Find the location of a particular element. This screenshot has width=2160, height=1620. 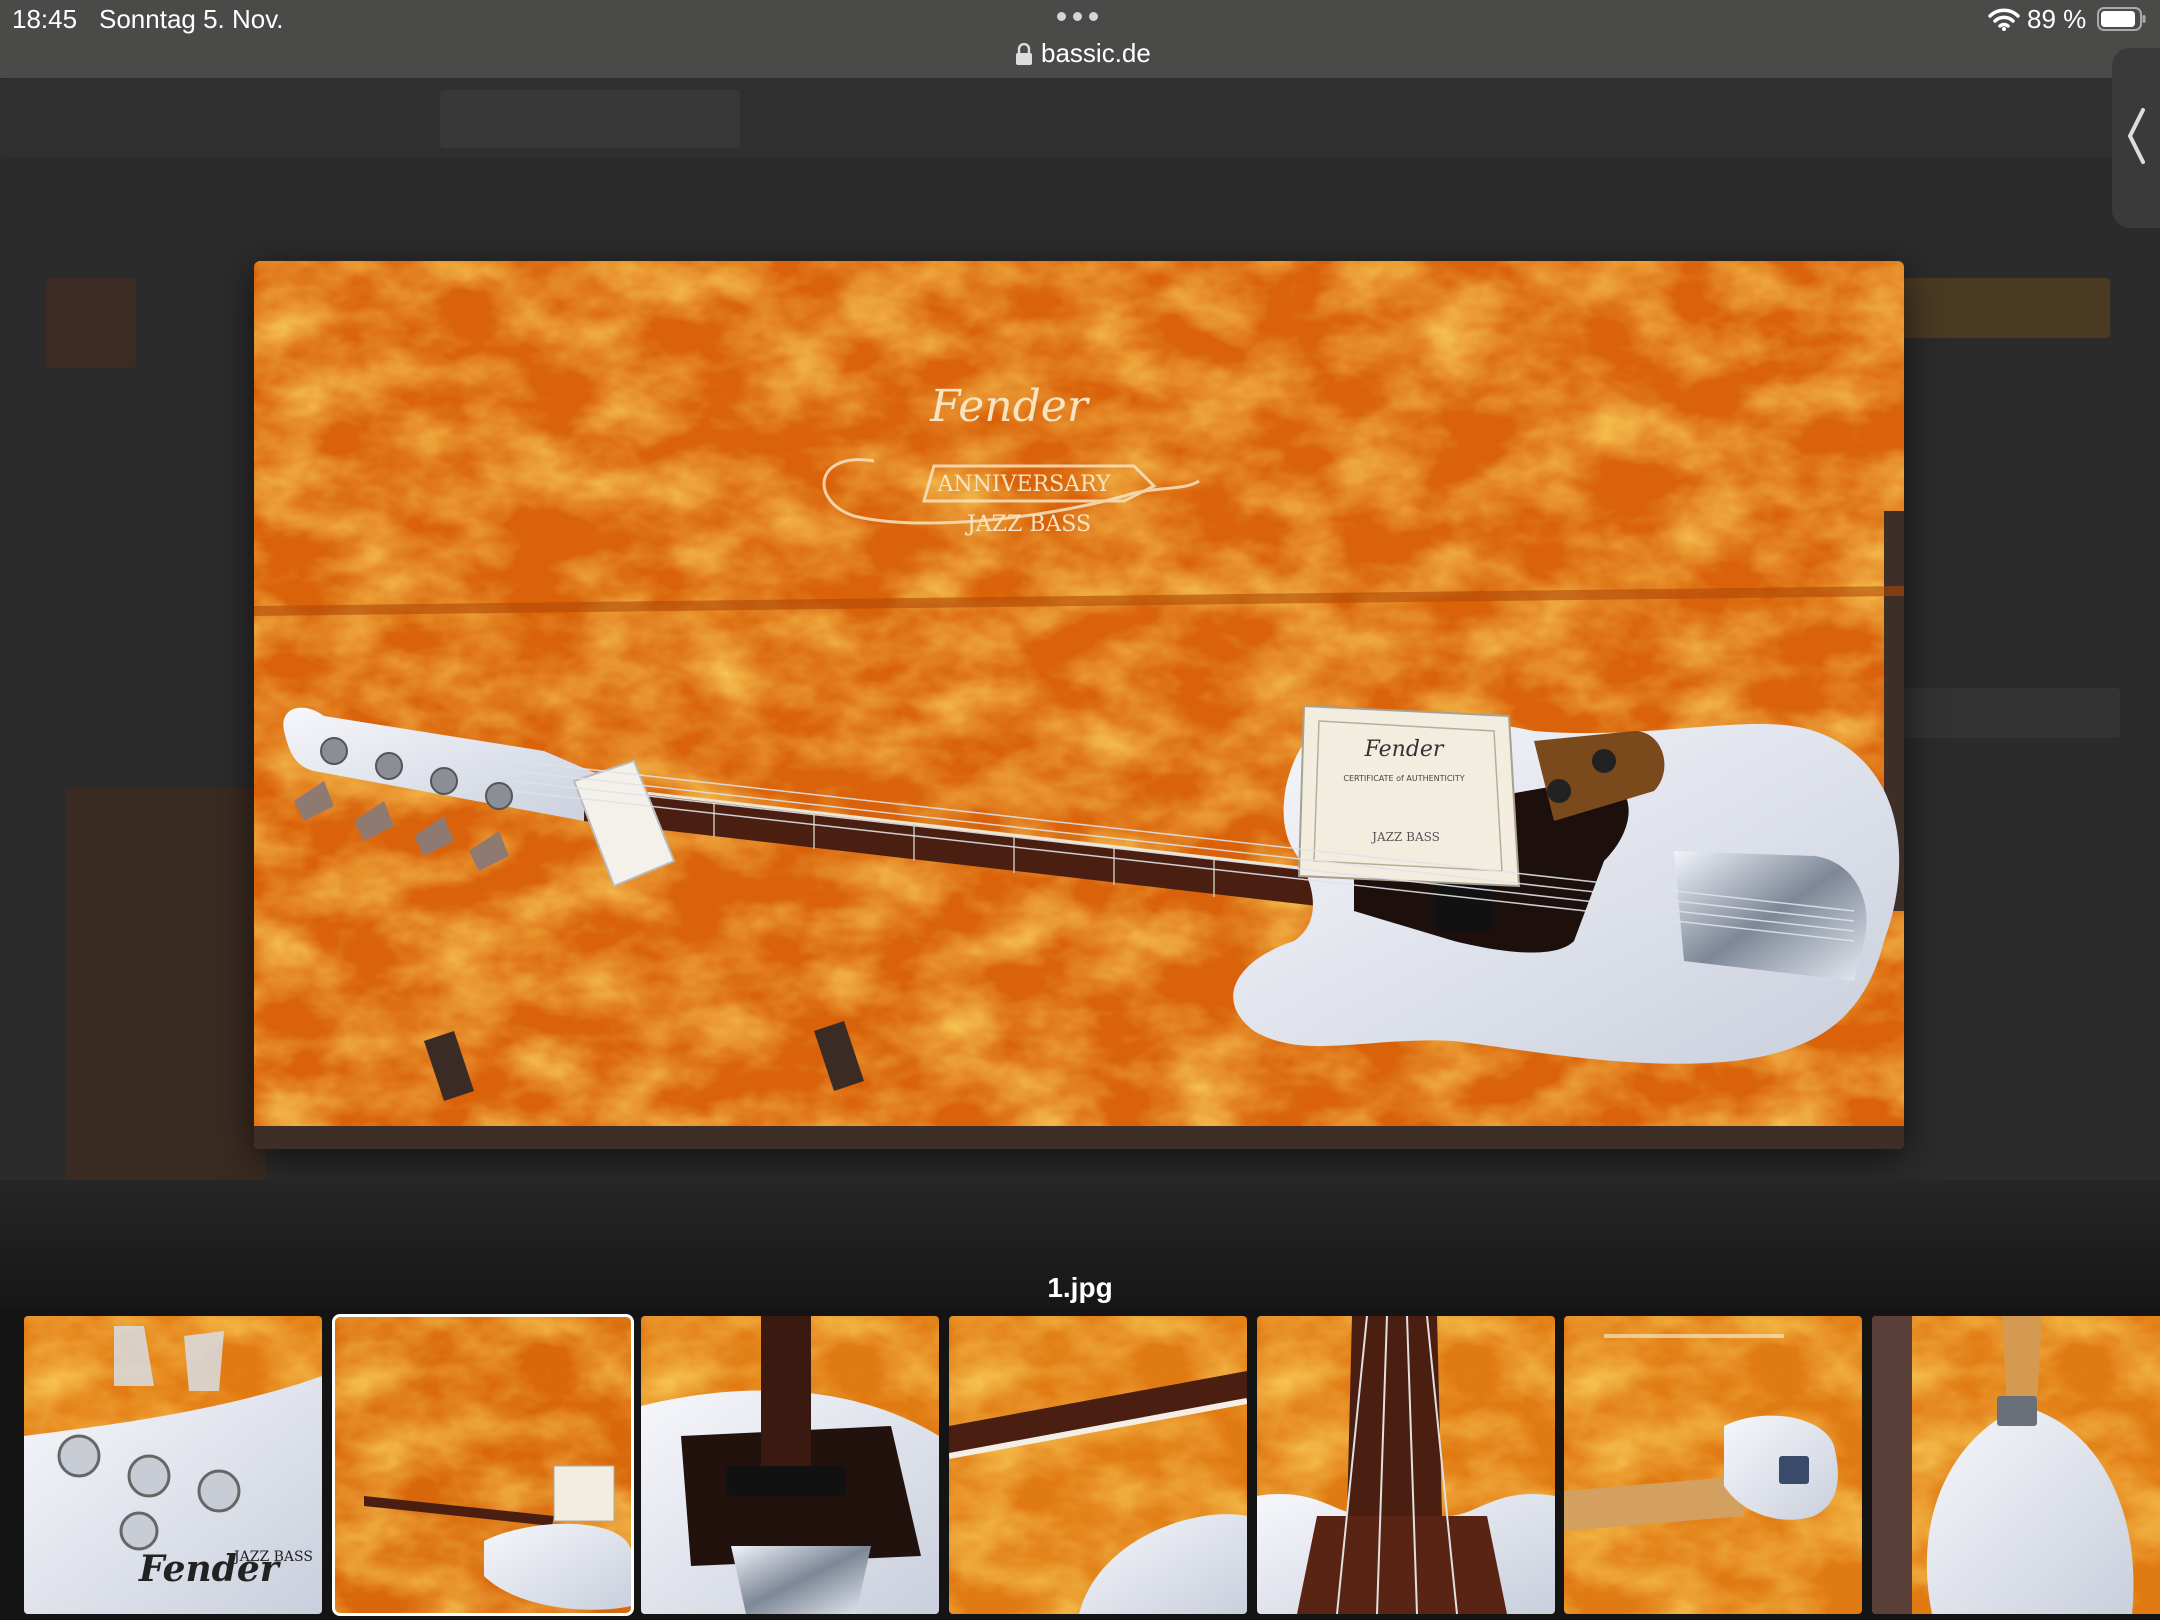

wifi-icon is located at coordinates (2004, 19).